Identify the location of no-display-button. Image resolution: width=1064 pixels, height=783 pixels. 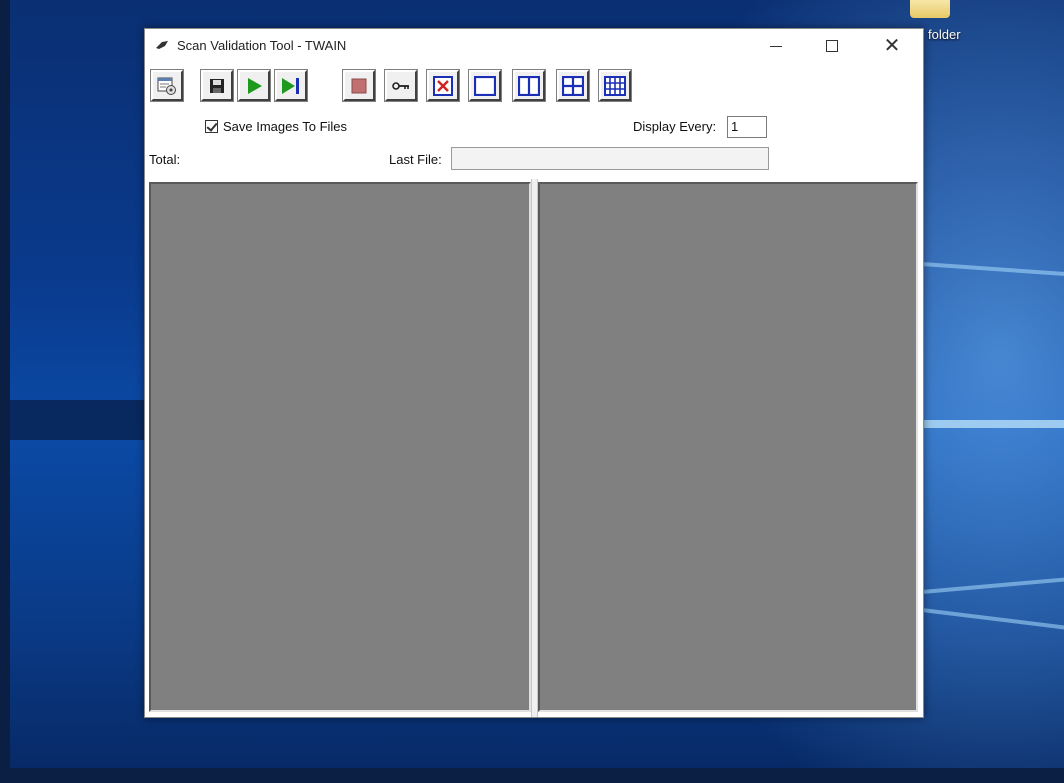
(443, 85).